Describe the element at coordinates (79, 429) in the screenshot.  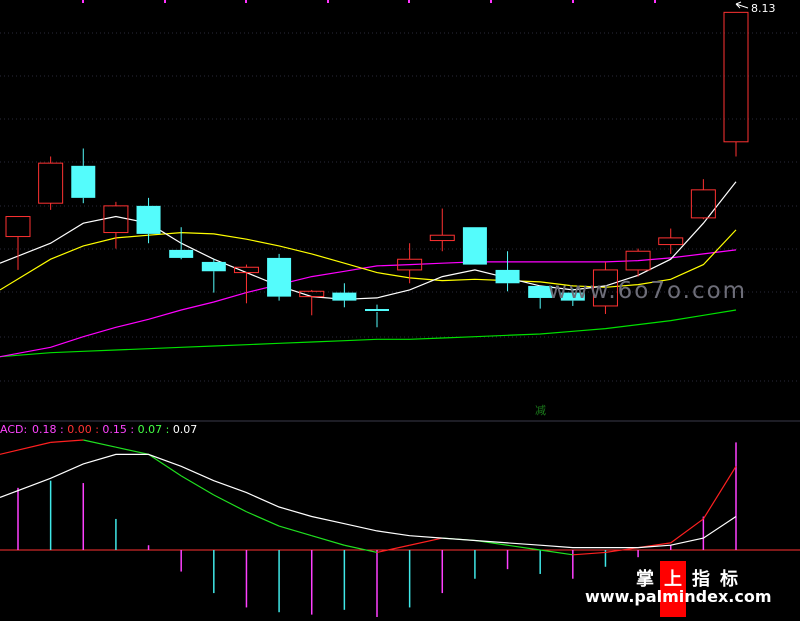
I see `macd-value-2: 0.00` at that location.